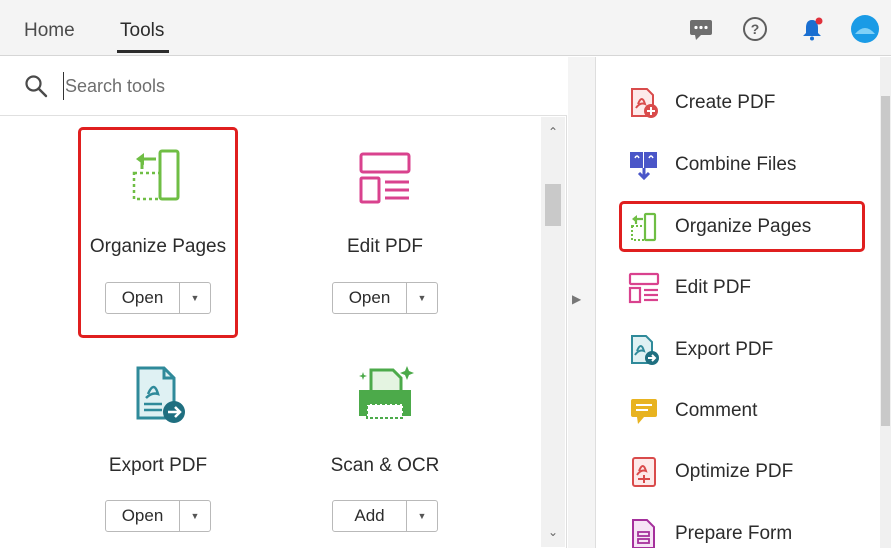  I want to click on tool-card-edit-pdf: Edit PDF Open ▼, so click(385, 235).